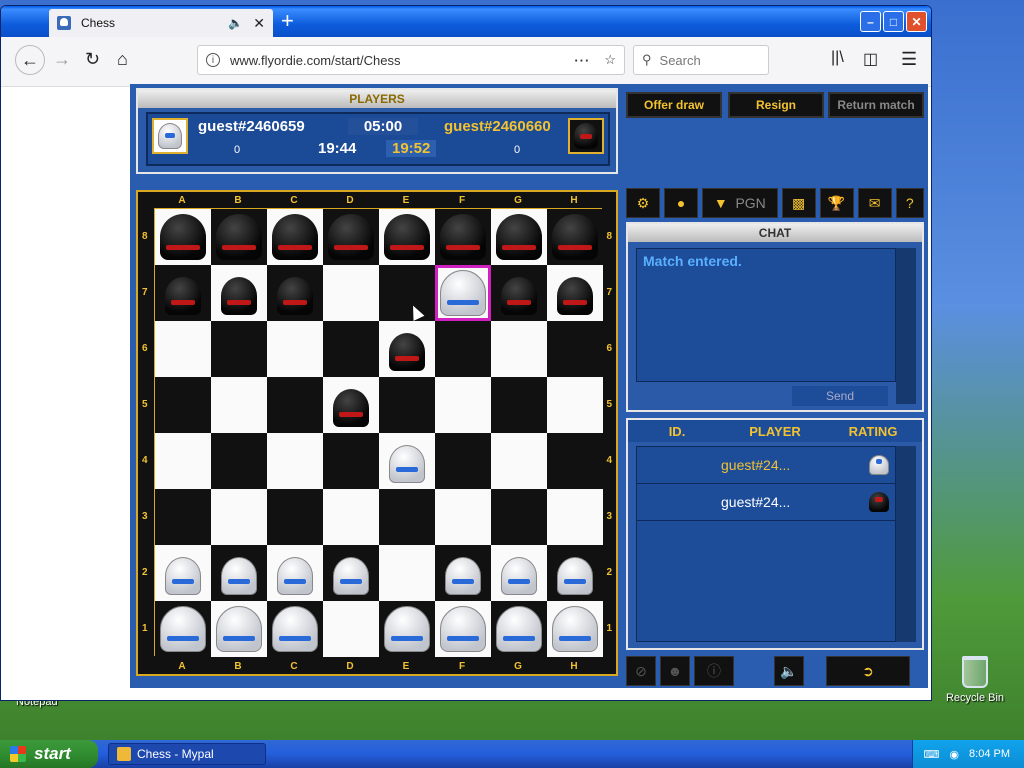  What do you see at coordinates (954, 754) in the screenshot?
I see `network-icon: ◉` at bounding box center [954, 754].